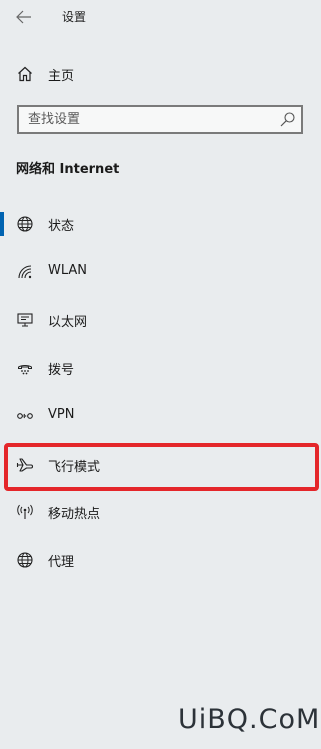 The image size is (321, 749). What do you see at coordinates (160, 272) in the screenshot?
I see `nav-item-wlan: WLAN` at bounding box center [160, 272].